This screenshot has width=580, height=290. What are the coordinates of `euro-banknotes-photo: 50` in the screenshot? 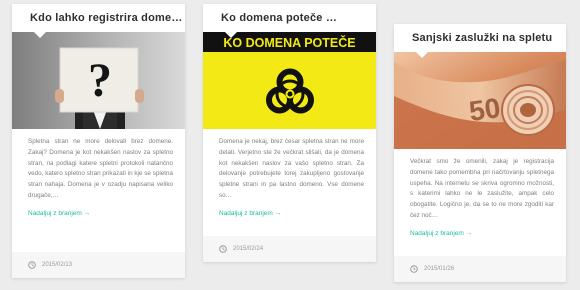 It's located at (480, 100).